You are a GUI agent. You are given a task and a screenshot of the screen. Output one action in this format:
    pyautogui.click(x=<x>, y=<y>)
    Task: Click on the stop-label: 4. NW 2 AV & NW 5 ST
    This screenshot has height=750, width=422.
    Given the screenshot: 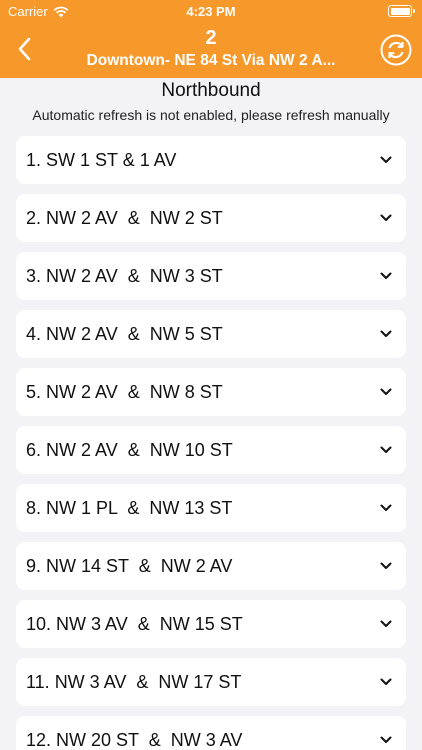 What is the action you would take?
    pyautogui.click(x=124, y=333)
    